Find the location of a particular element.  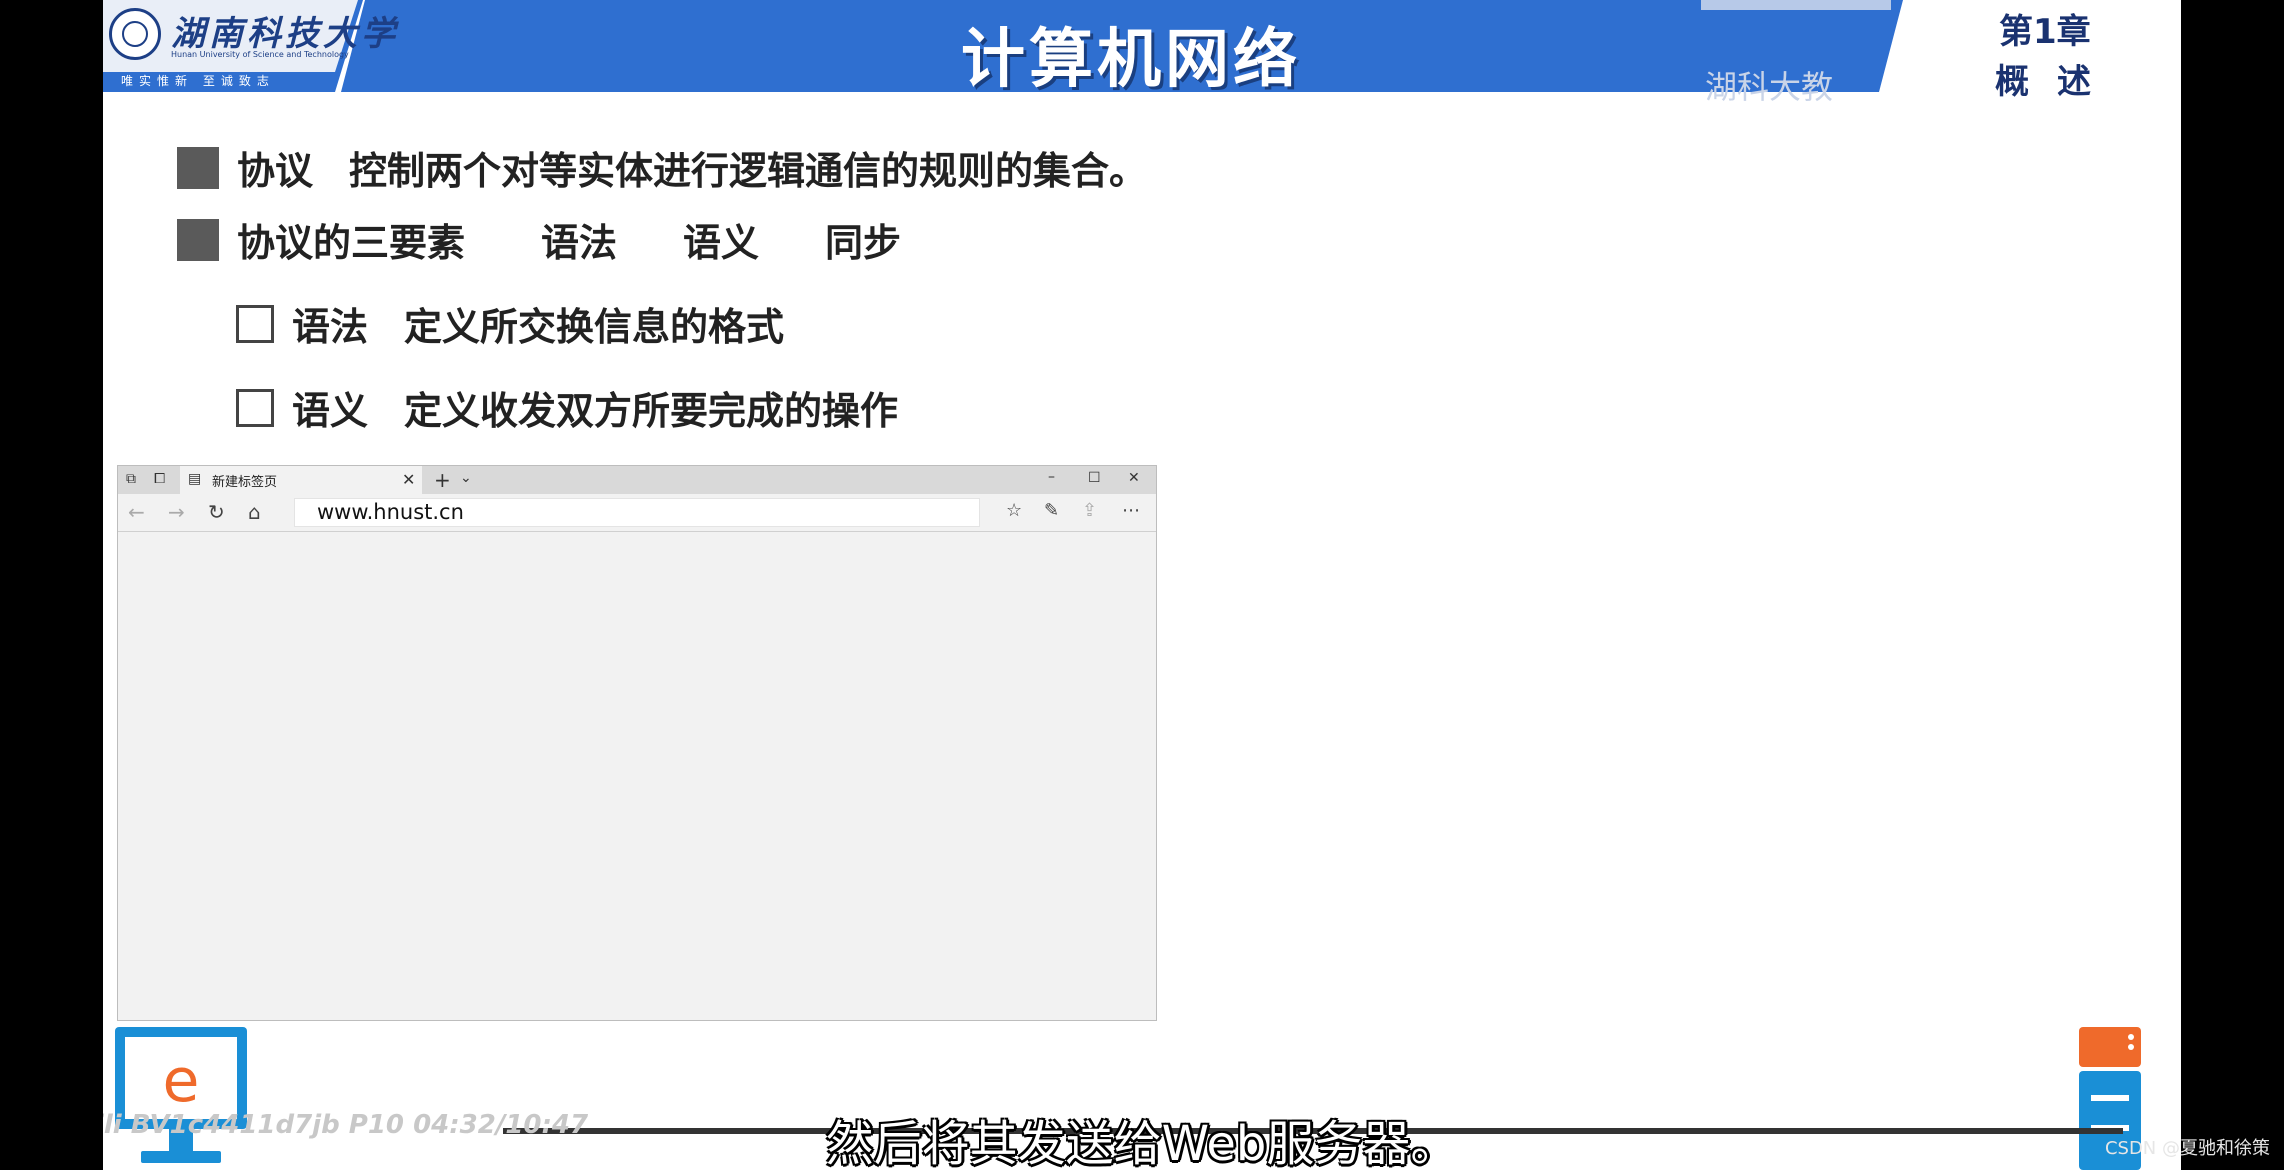

sub-bullet-label: 语义 is located at coordinates (330, 411).